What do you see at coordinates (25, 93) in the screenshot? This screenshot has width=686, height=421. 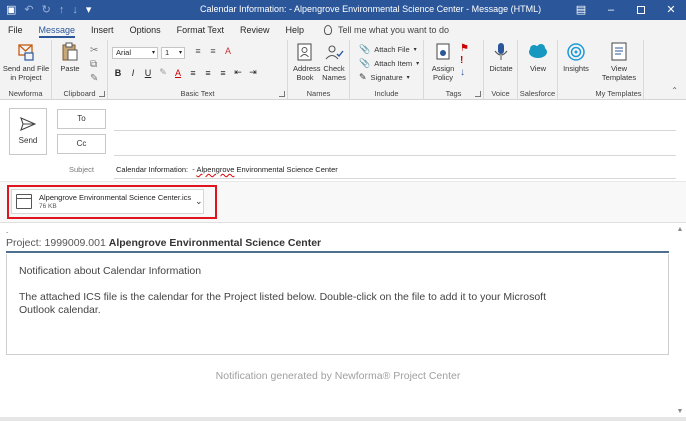 I see `group-label-newforma: Newforma` at bounding box center [25, 93].